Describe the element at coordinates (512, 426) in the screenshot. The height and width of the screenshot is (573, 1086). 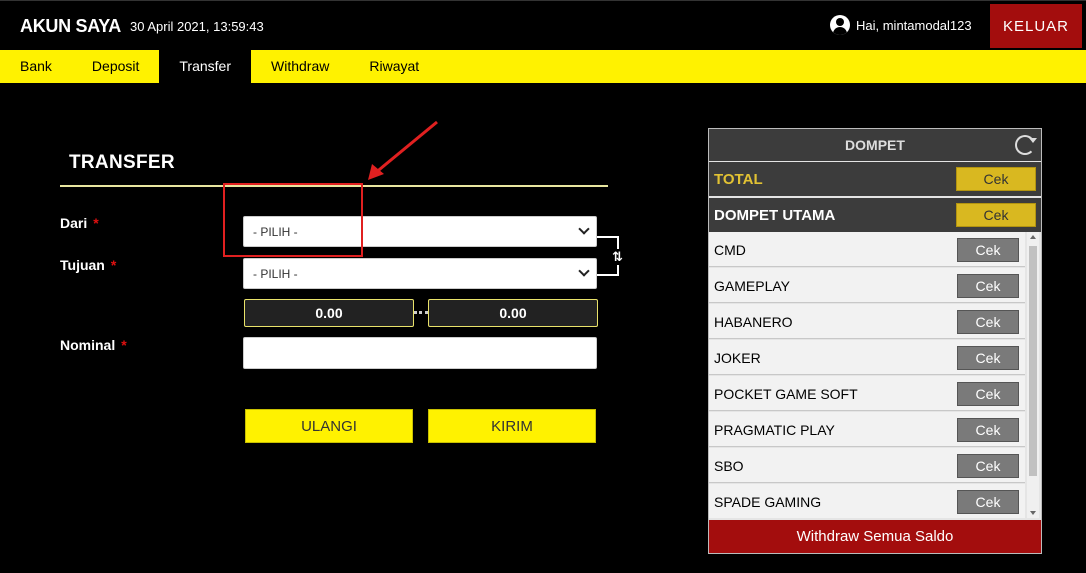
I see `submit-button: KIRIM` at that location.